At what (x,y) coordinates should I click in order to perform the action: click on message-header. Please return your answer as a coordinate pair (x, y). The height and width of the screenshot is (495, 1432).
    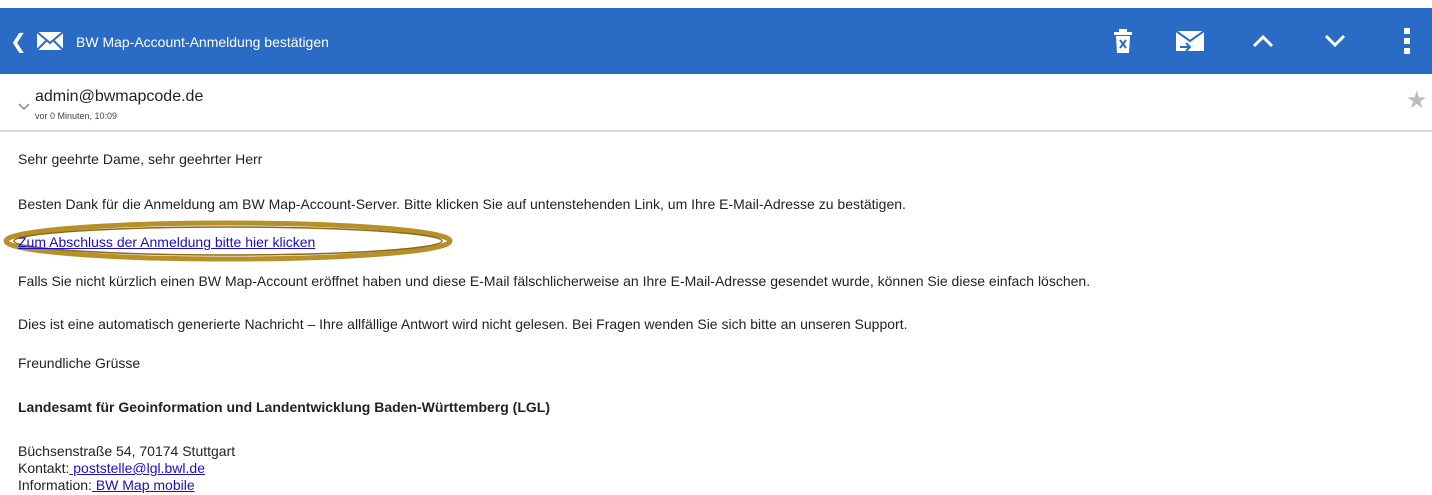
    Looking at the image, I should click on (716, 103).